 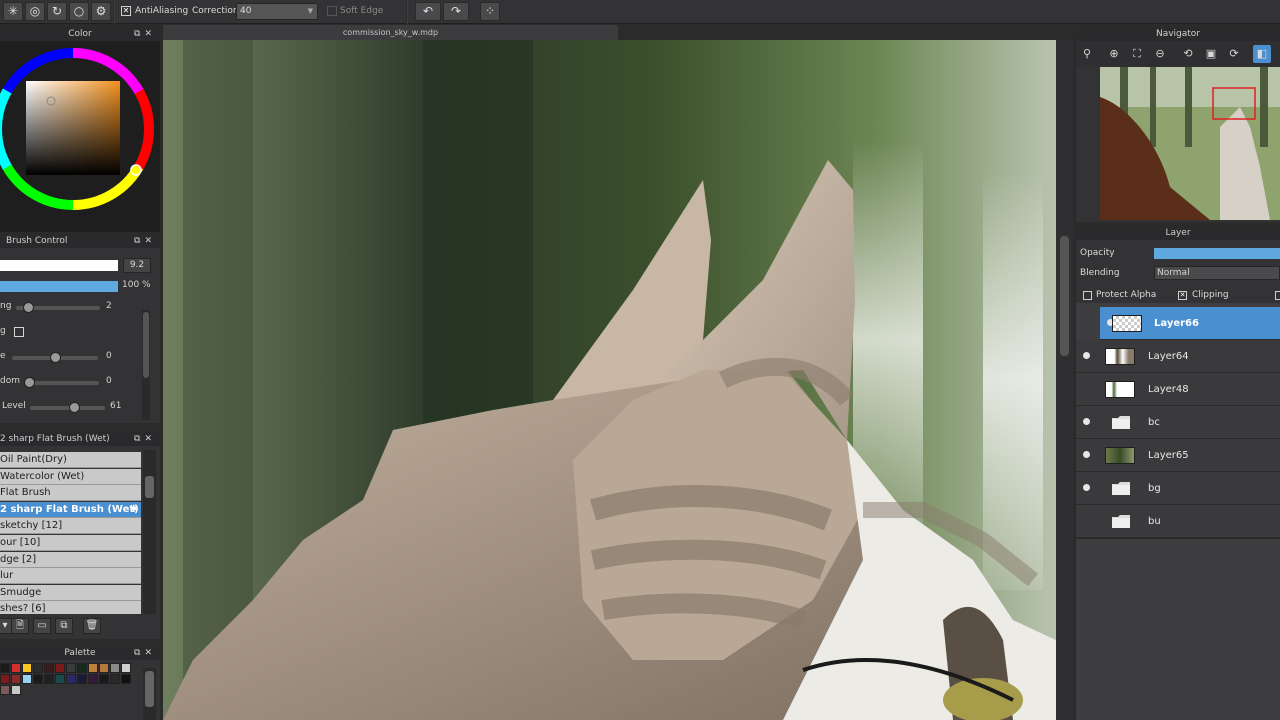 What do you see at coordinates (1182, 295) in the screenshot?
I see `clipping-checkbox: ✕` at bounding box center [1182, 295].